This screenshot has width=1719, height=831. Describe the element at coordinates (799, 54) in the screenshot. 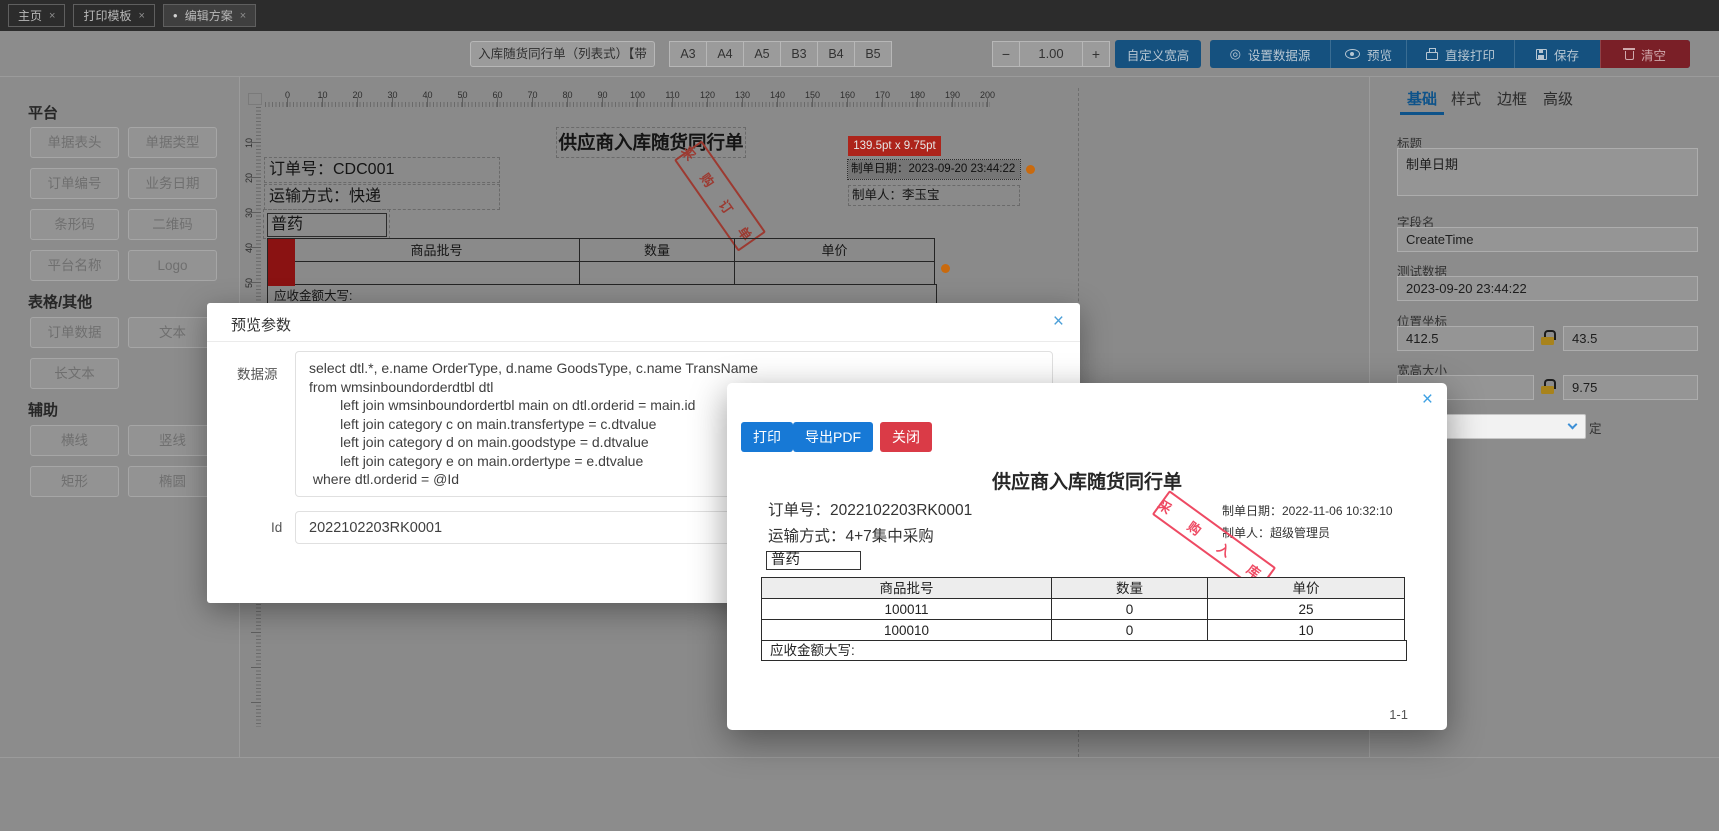

I see `paper-size-button: B3` at that location.